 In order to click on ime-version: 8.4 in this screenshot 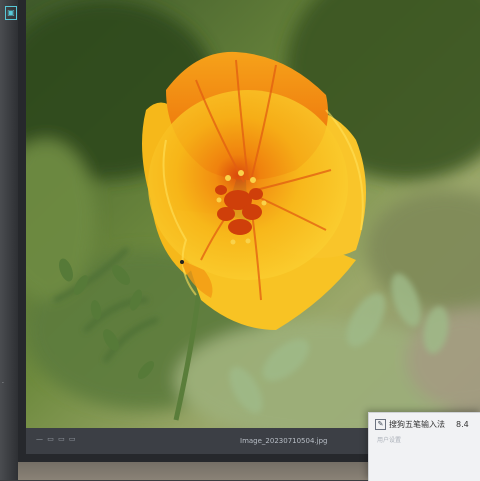, I will do `click(462, 424)`.